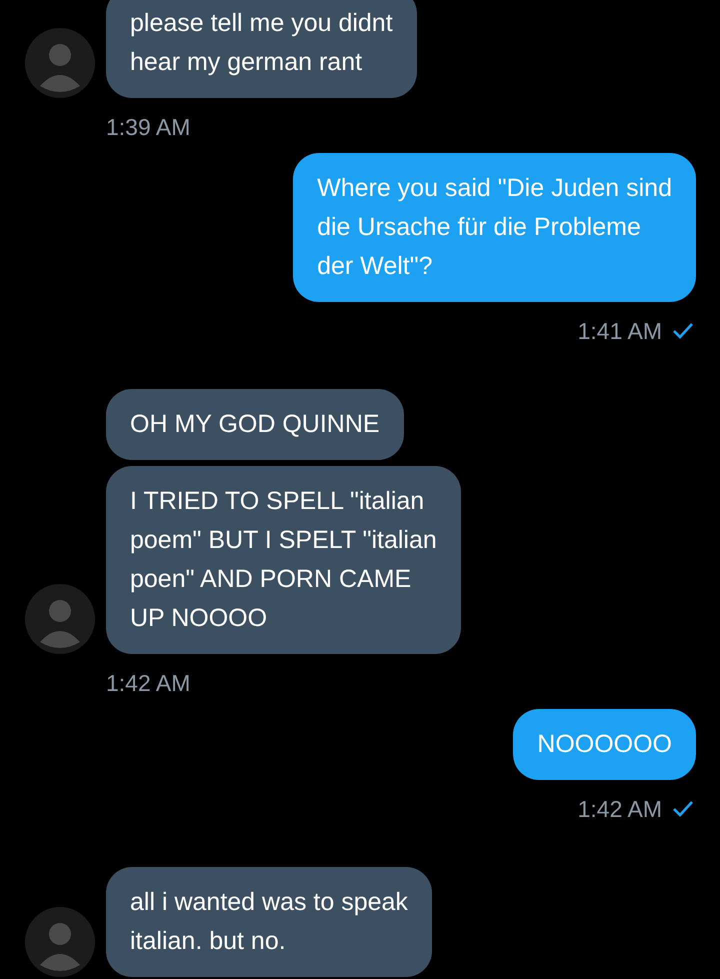  What do you see at coordinates (620, 331) in the screenshot?
I see `timestamp: 1:41 AM` at bounding box center [620, 331].